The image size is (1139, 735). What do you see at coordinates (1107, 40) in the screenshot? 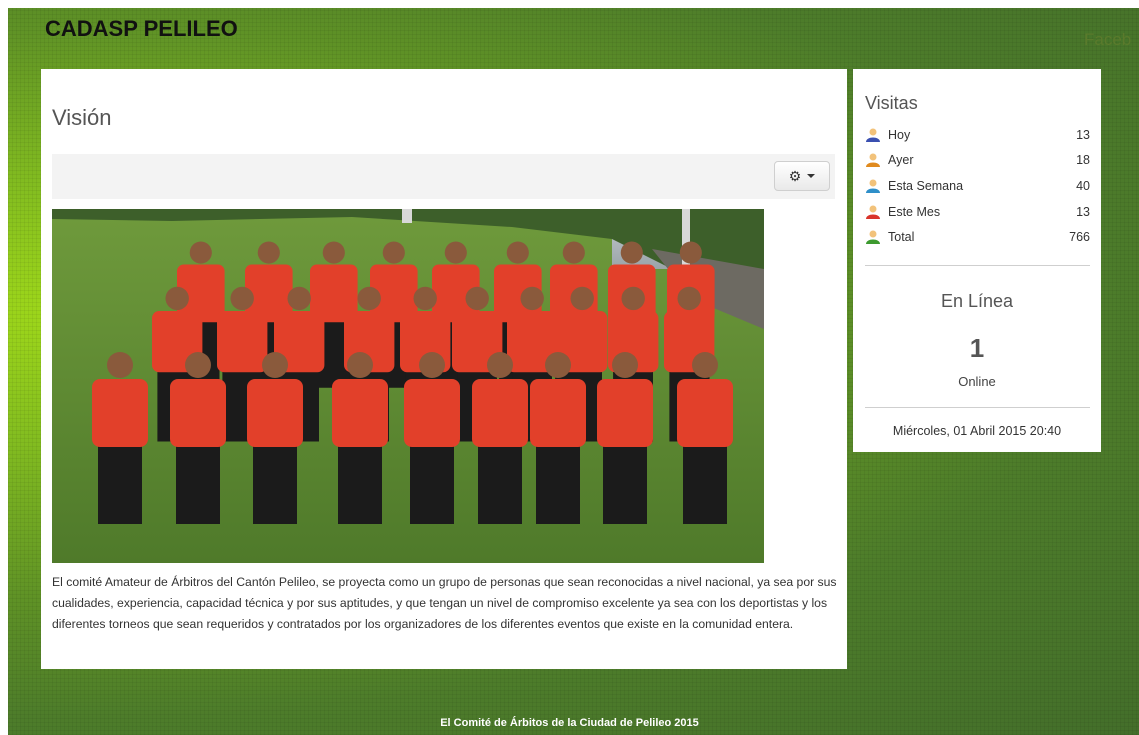
I see `facebook-link: Faceb` at bounding box center [1107, 40].